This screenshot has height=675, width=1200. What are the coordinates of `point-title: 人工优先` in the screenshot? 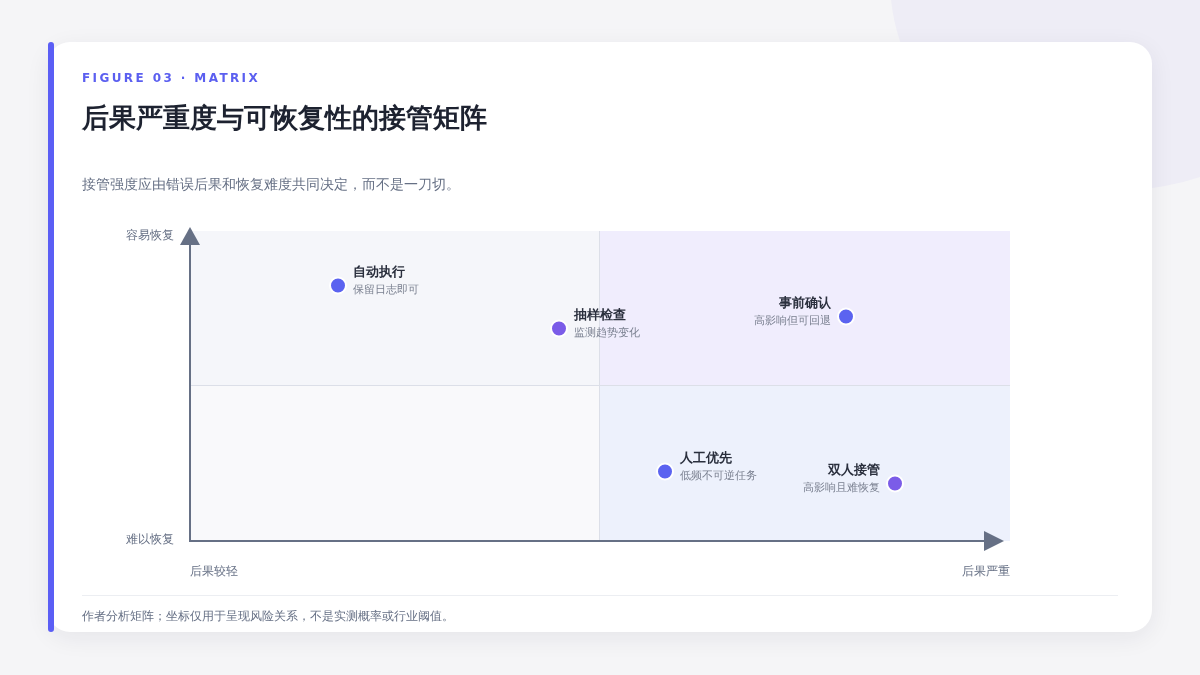 It's located at (706, 457).